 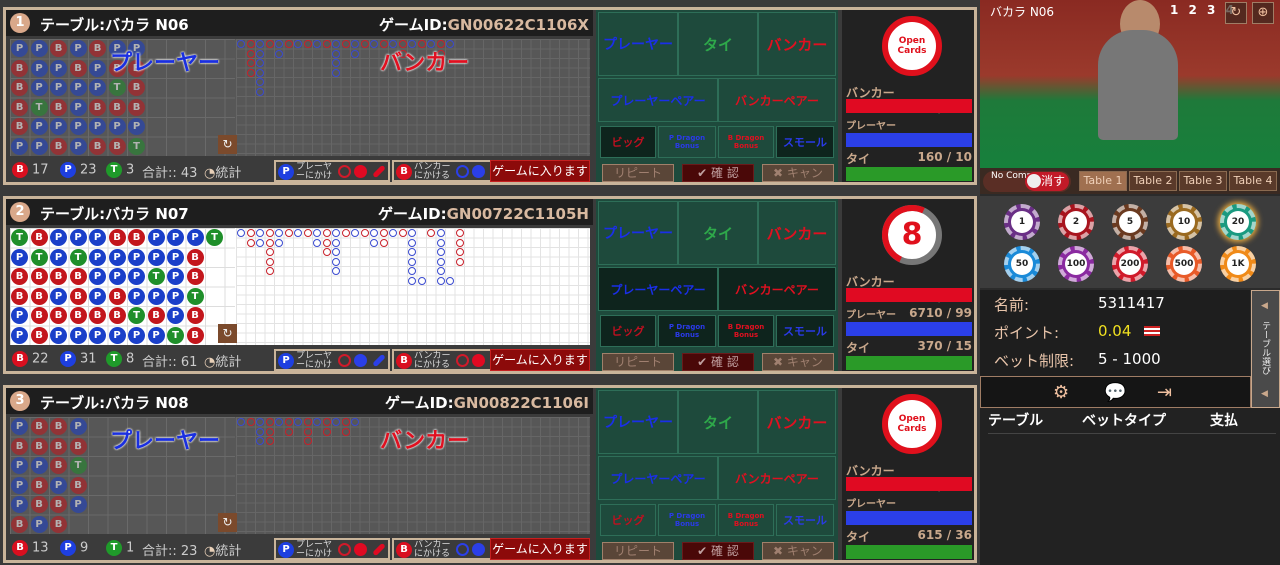 What do you see at coordinates (1164, 392) in the screenshot?
I see `logout-icon: ⇥` at bounding box center [1164, 392].